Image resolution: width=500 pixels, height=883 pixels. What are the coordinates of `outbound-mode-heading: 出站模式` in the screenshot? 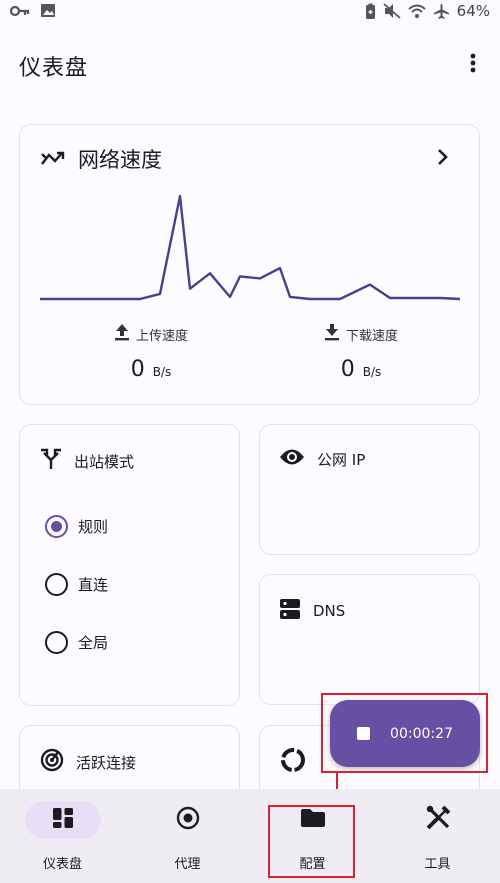 It's located at (87, 461).